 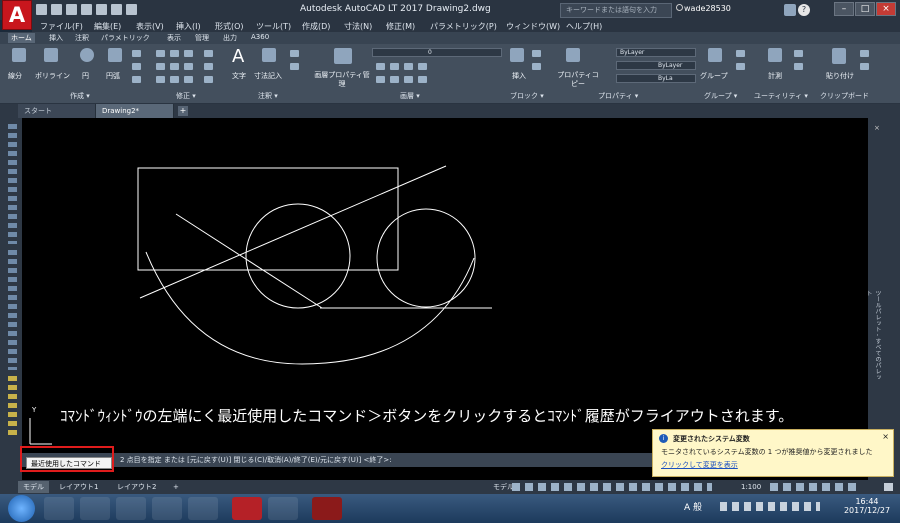 What do you see at coordinates (770, 506) in the screenshot?
I see `system-tray-icons` at bounding box center [770, 506].